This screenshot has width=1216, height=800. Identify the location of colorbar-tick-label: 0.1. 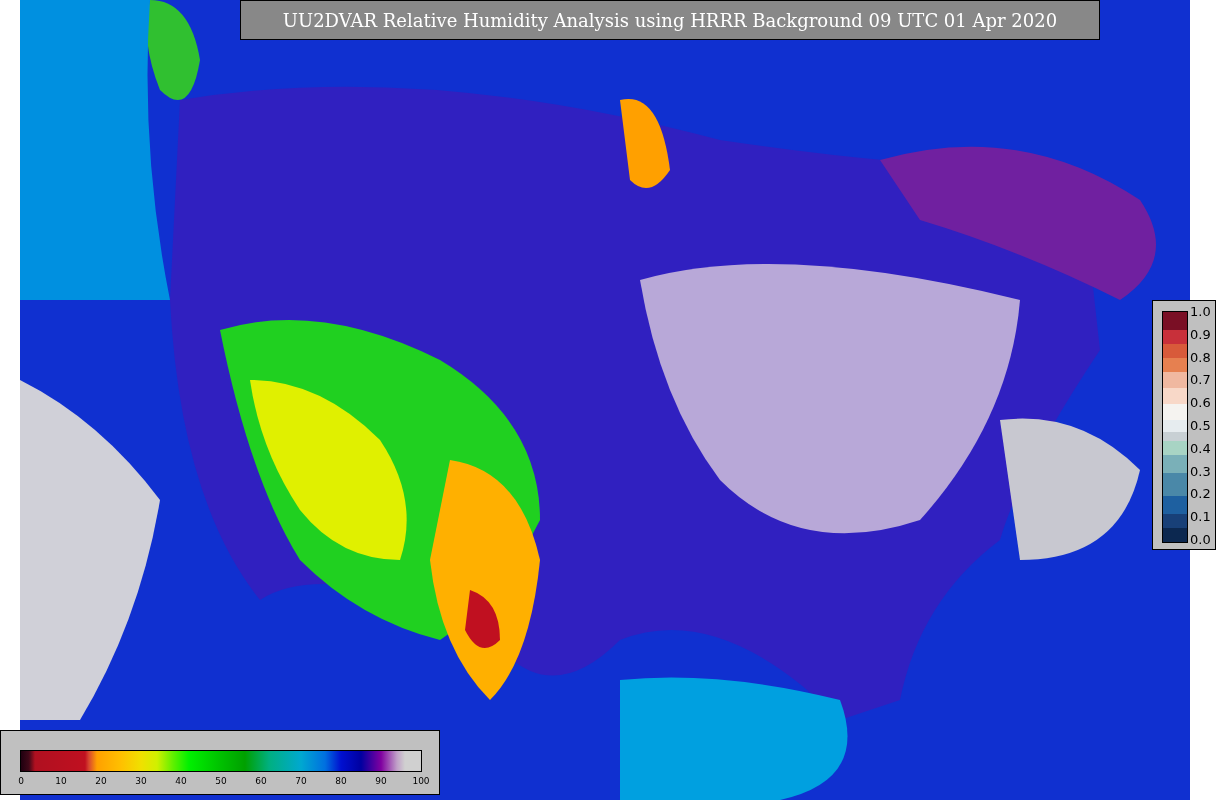
(1200, 517).